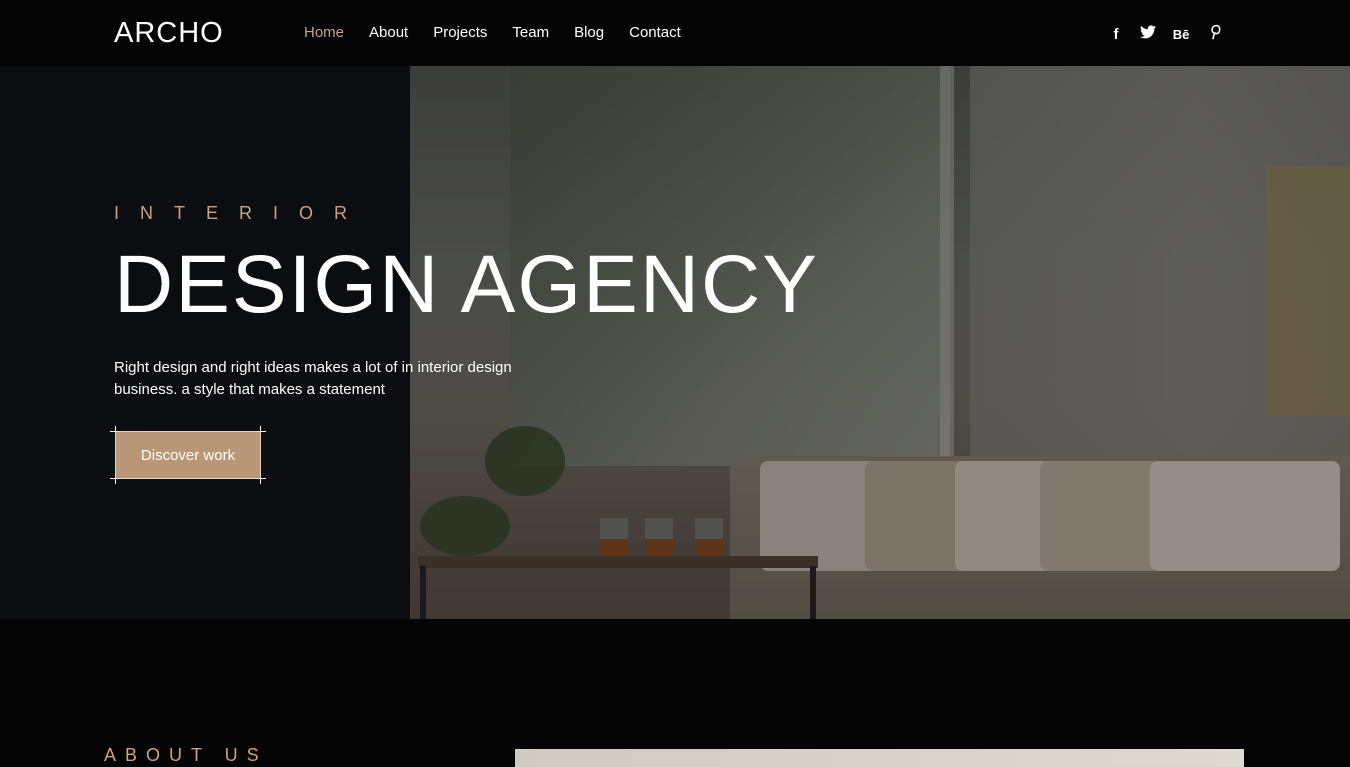 This screenshot has width=1350, height=767. What do you see at coordinates (324, 32) in the screenshot?
I see `nav-home: Home` at bounding box center [324, 32].